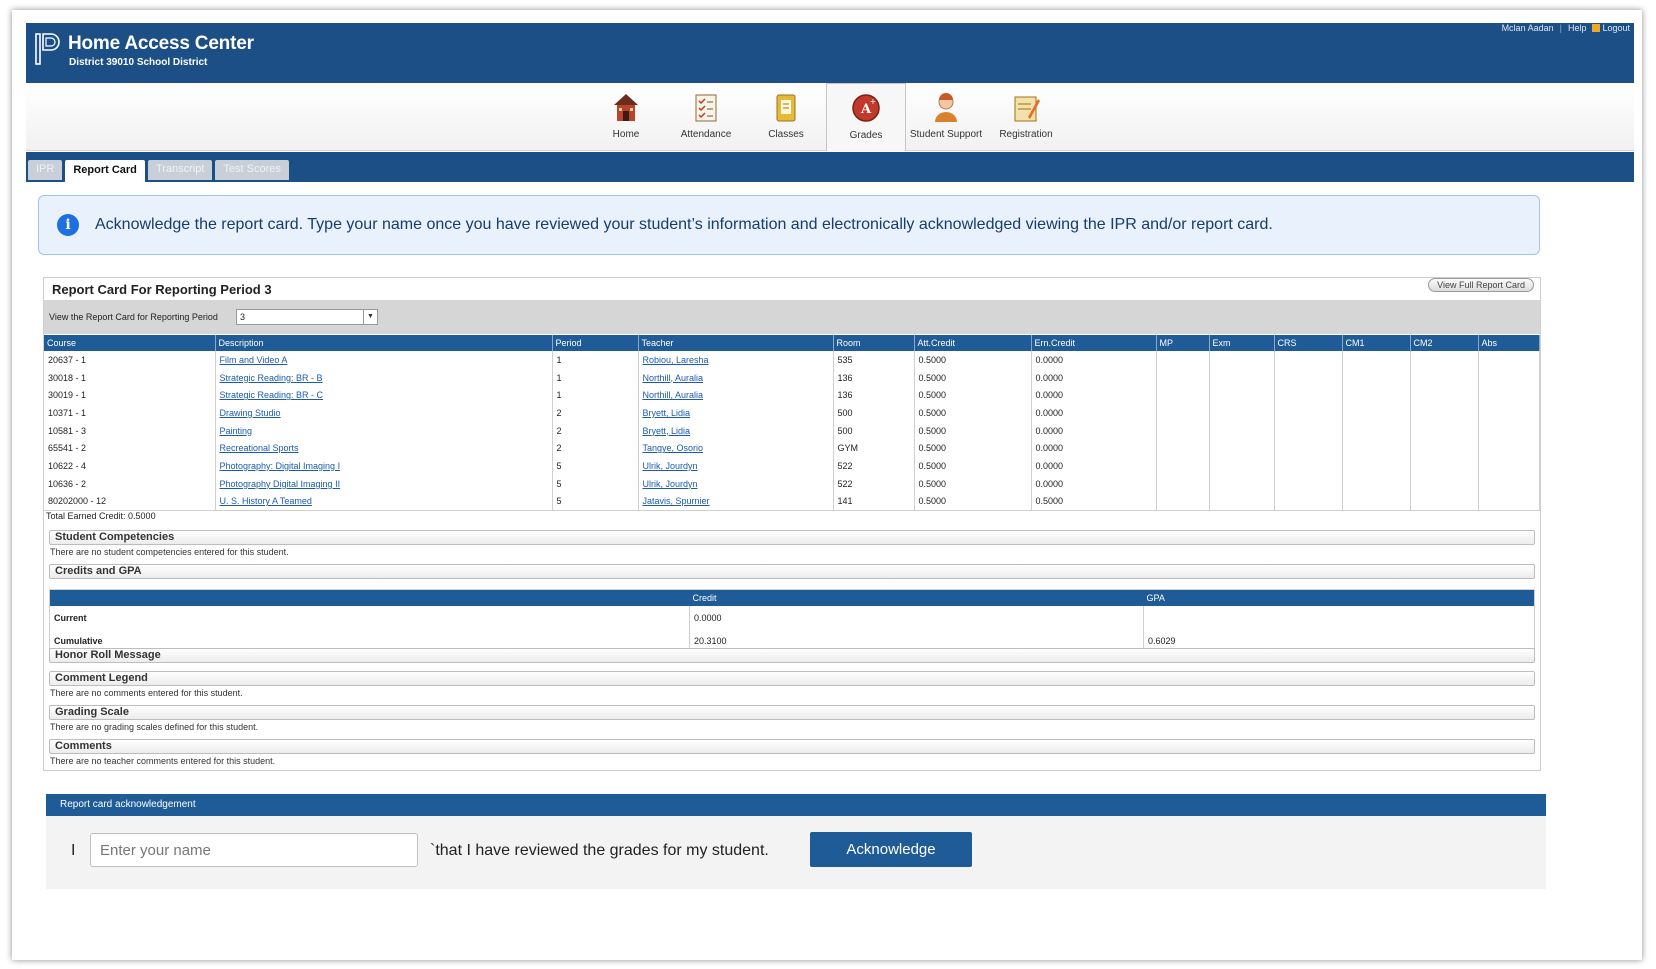 The width and height of the screenshot is (1656, 969). What do you see at coordinates (254, 360) in the screenshot?
I see `course-description-link: Film and Video A` at bounding box center [254, 360].